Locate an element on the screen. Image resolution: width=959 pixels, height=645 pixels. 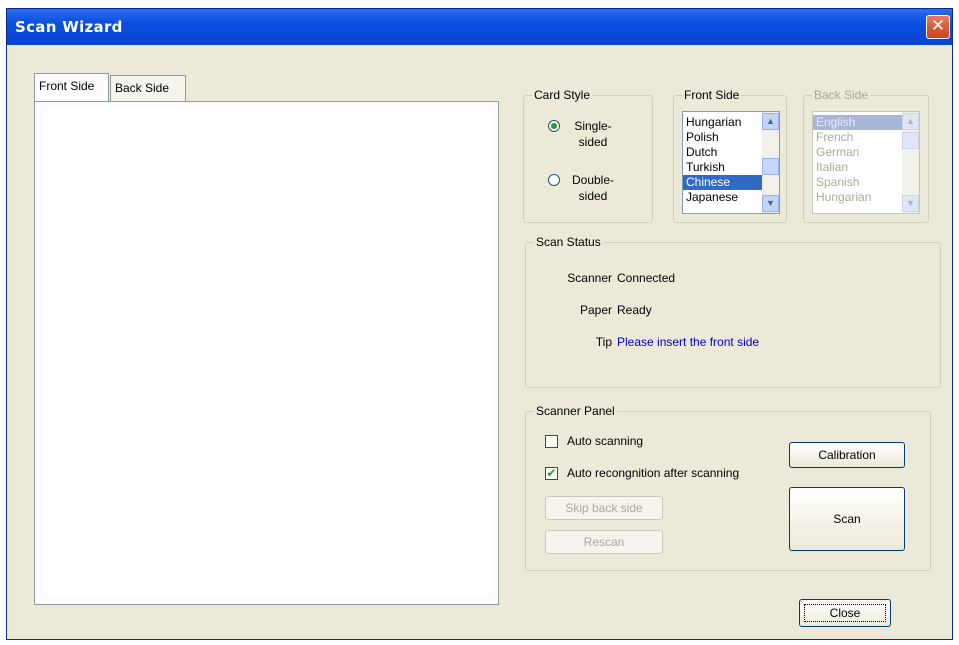
tip-message: Please insert the front side is located at coordinates (688, 342).